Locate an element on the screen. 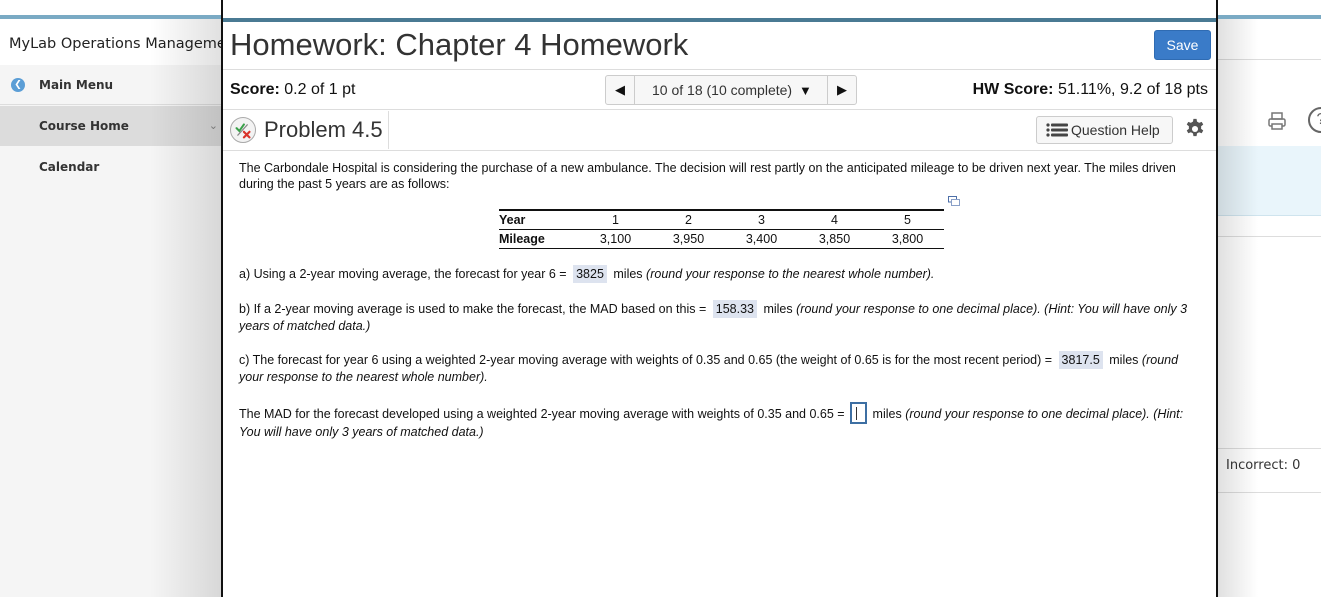 The width and height of the screenshot is (1321, 597). table-row-mileage: Mileage 3,100 3,950 3,400 3,850 3,800 is located at coordinates (721, 239).